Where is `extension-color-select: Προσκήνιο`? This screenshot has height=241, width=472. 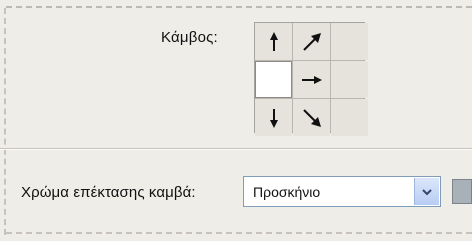 extension-color-select: Προσκήνιο is located at coordinates (342, 191).